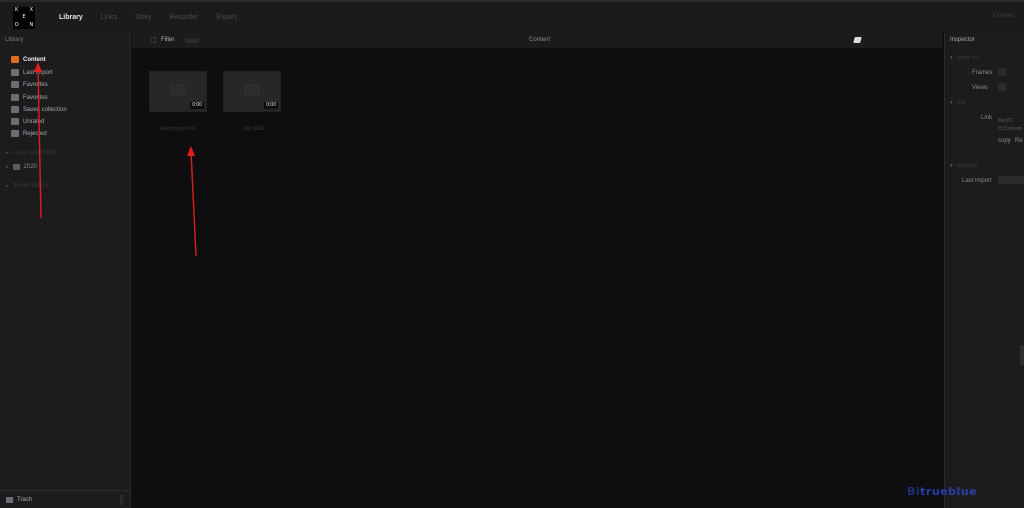 This screenshot has width=1024, height=508. I want to click on sidebar-item-rejected: Rejected, so click(29, 133).